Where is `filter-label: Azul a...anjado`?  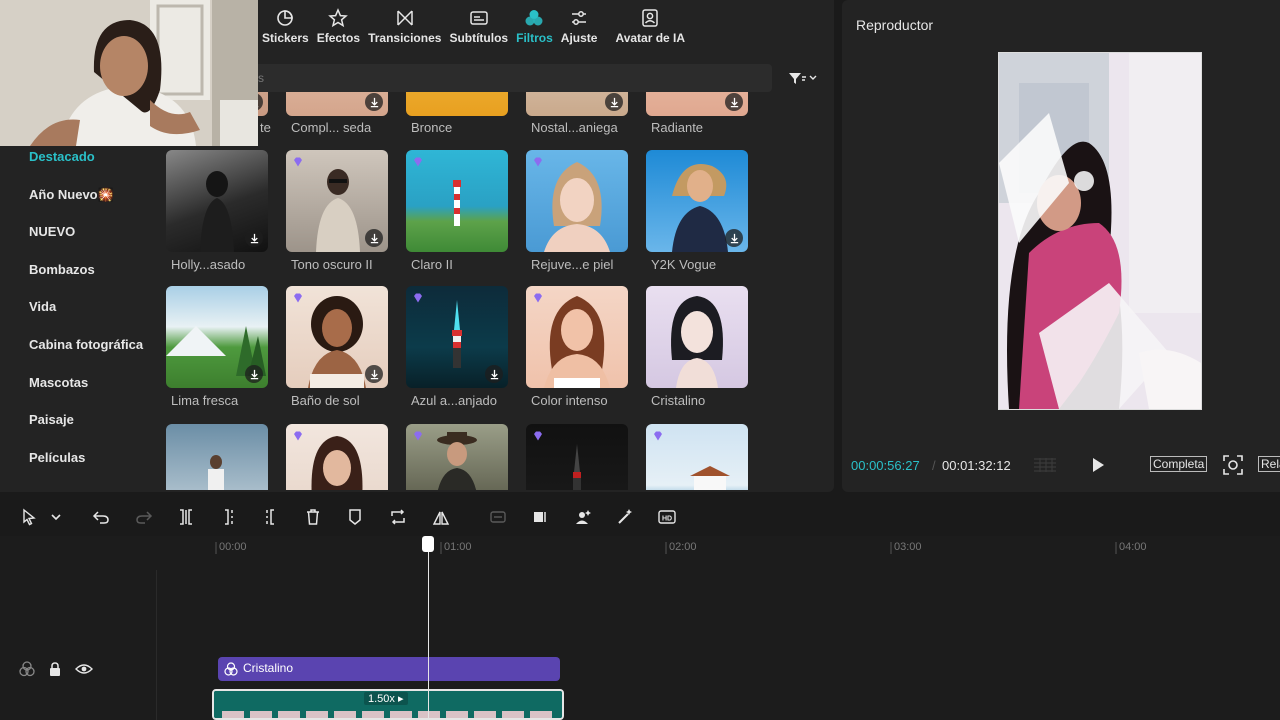 filter-label: Azul a...anjado is located at coordinates (454, 400).